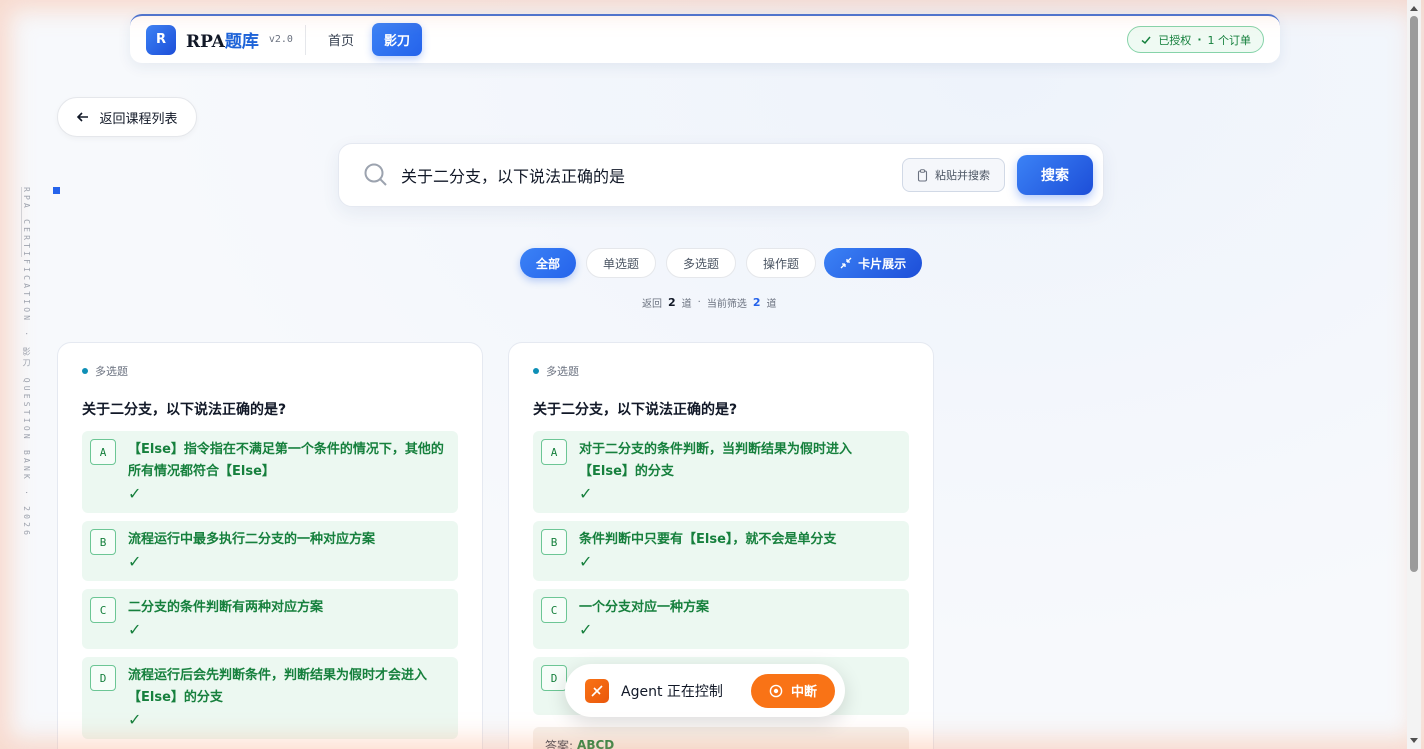  Describe the element at coordinates (803, 692) in the screenshot. I see `interrupt-button-label: 中断` at that location.